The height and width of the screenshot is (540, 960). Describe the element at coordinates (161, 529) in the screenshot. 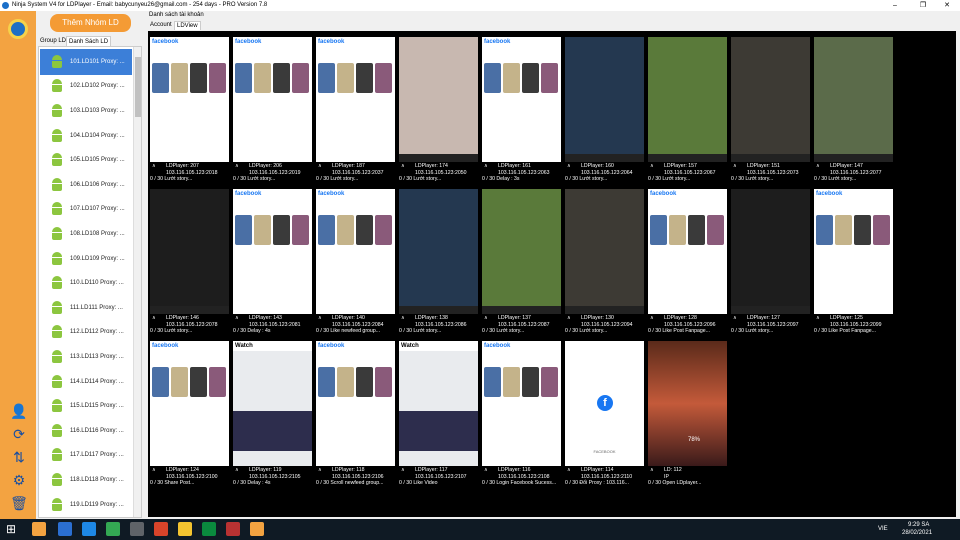

I see `opera-taskbar-icon` at that location.